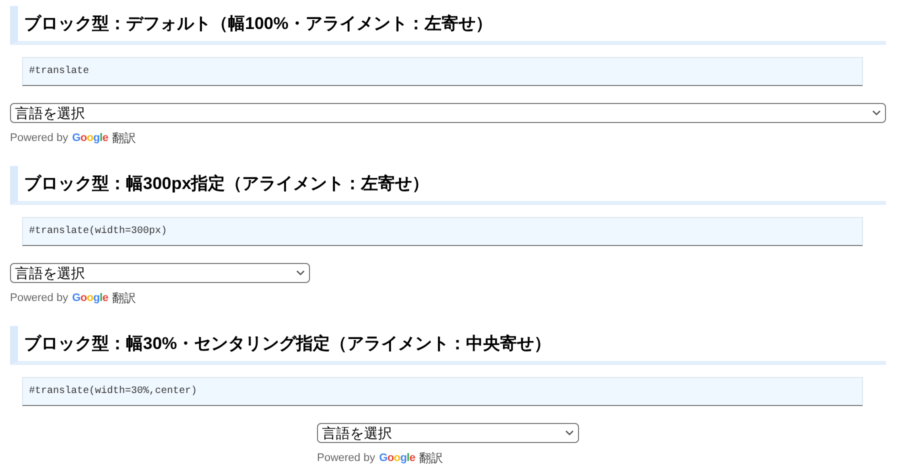  I want to click on code-block: #translate, so click(442, 71).